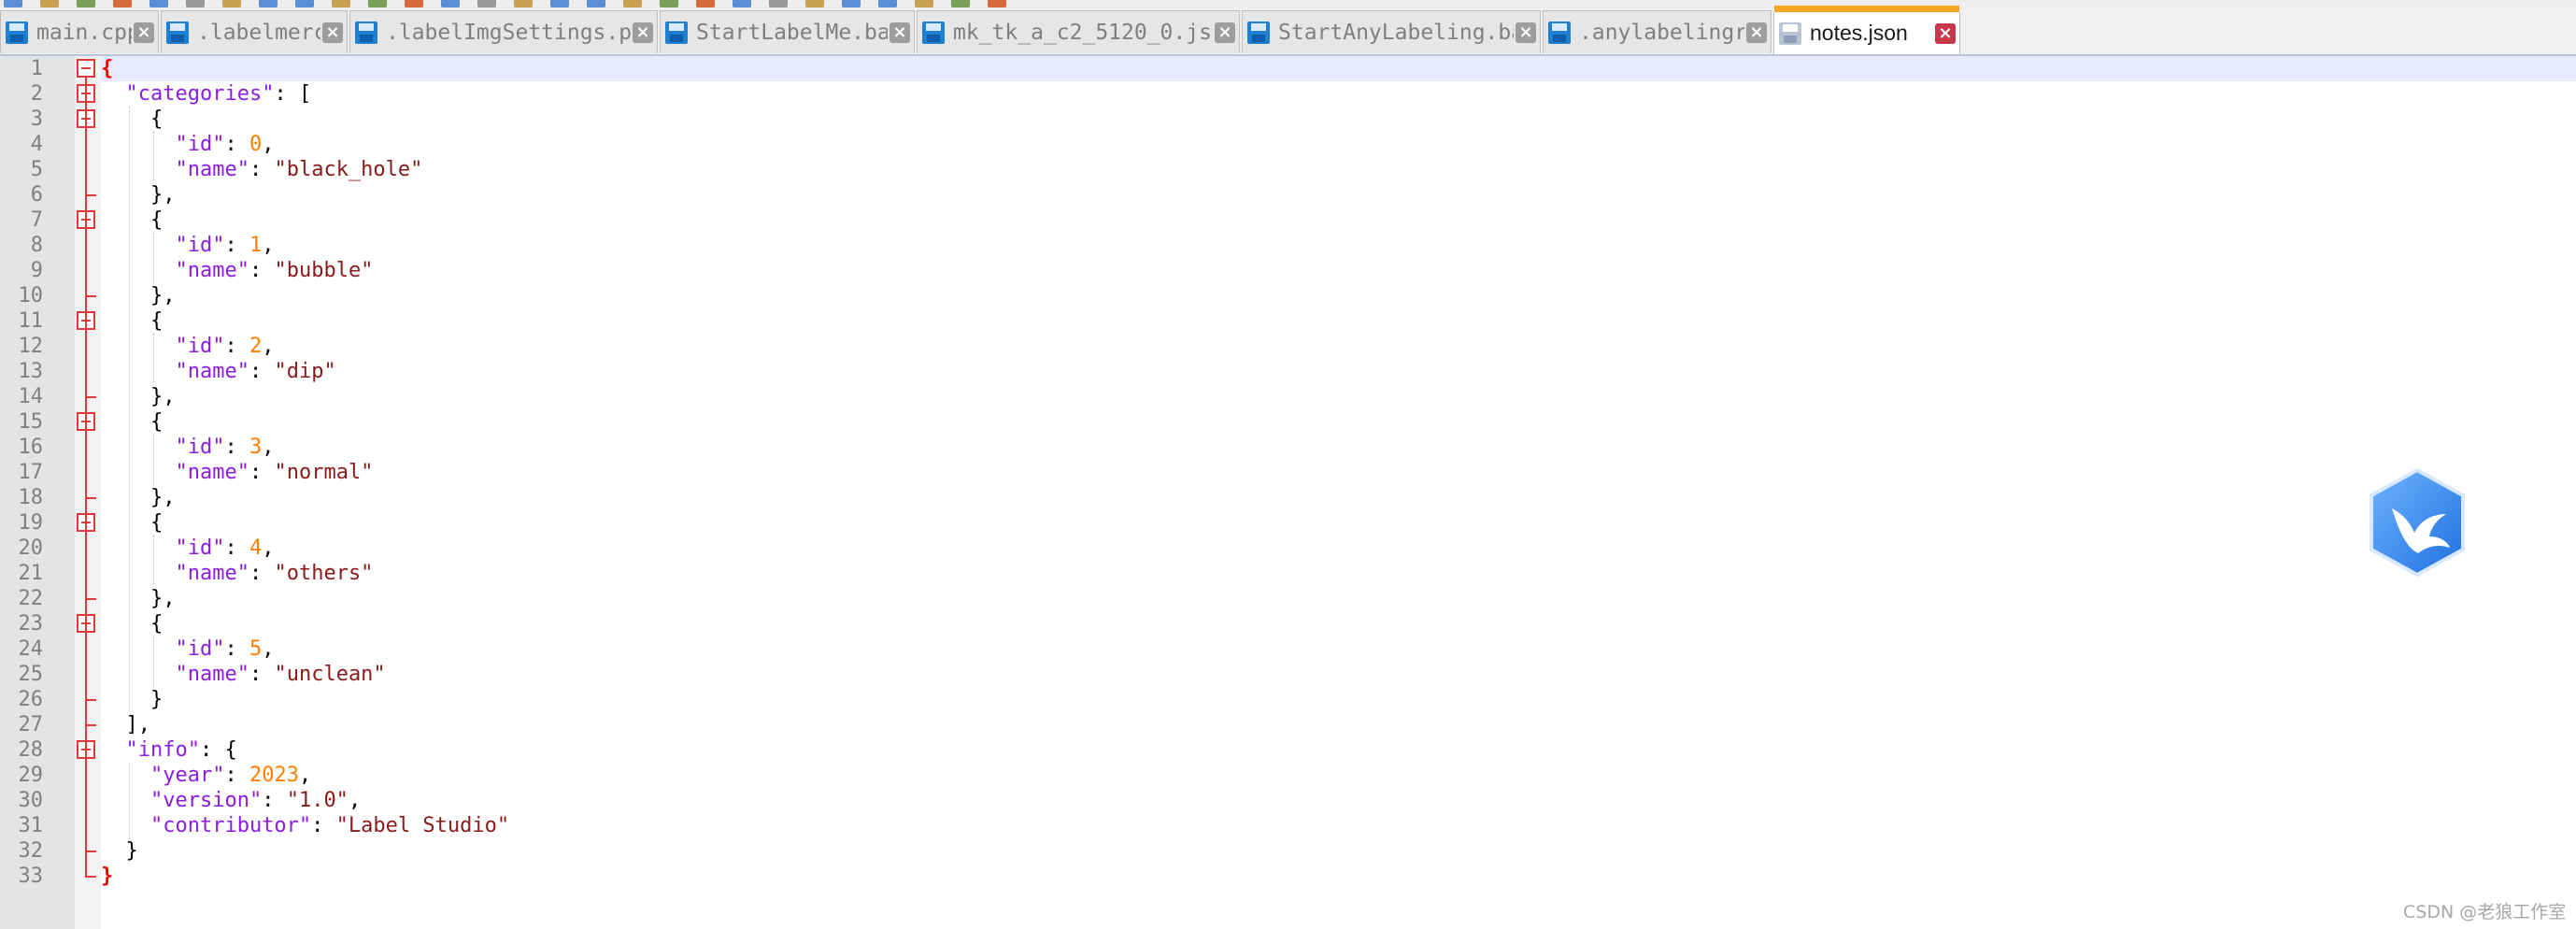  I want to click on tab-startanylabeling-bat: StartAnyLabeling.bat ×, so click(1392, 31).